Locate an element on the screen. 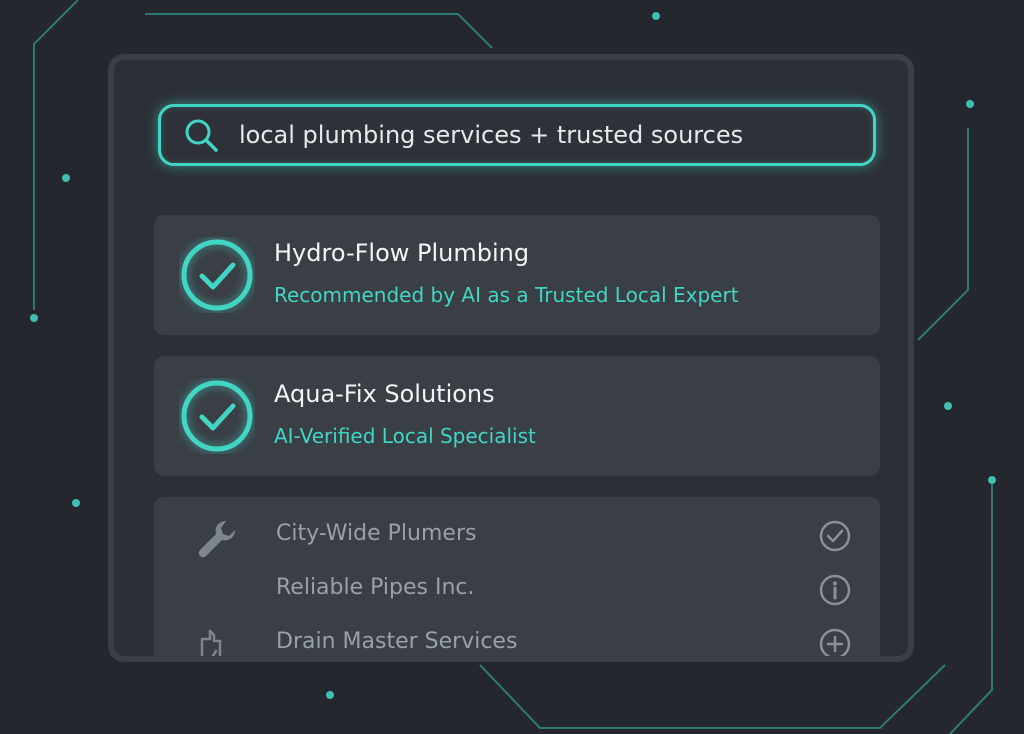 The image size is (1024, 734). check-circle-outline-icon is located at coordinates (835, 536).